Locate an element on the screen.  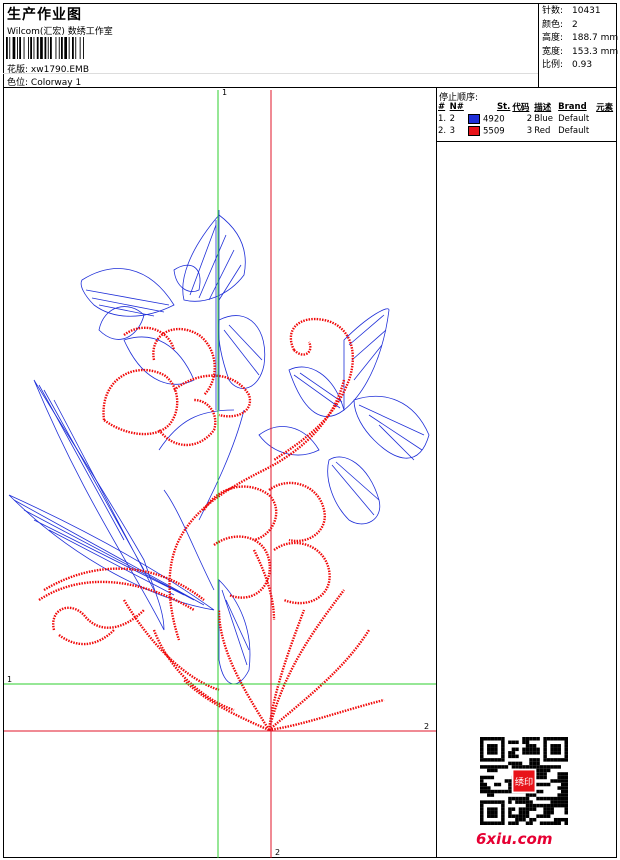
col-header: N# is located at coordinates (456, 107).